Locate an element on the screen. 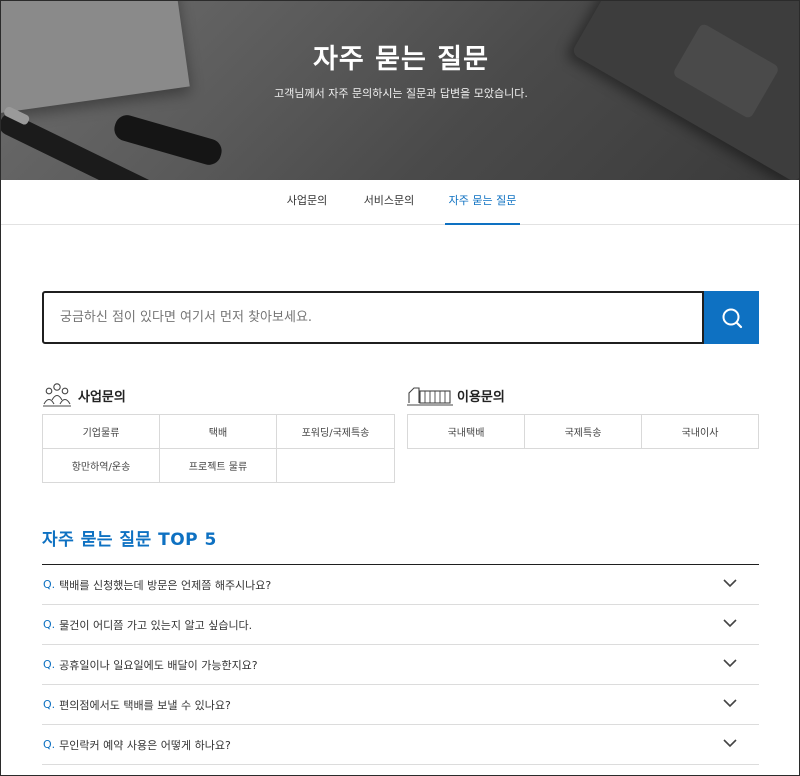 Image resolution: width=800 pixels, height=776 pixels. business-category-title: 사업문의 is located at coordinates (102, 397).